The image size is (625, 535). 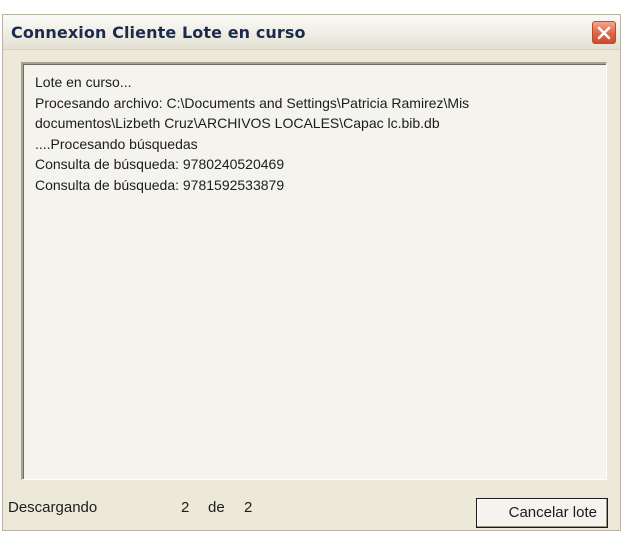 What do you see at coordinates (160, 164) in the screenshot?
I see `log-line: Consulta de búsqueda: 9780240520469` at bounding box center [160, 164].